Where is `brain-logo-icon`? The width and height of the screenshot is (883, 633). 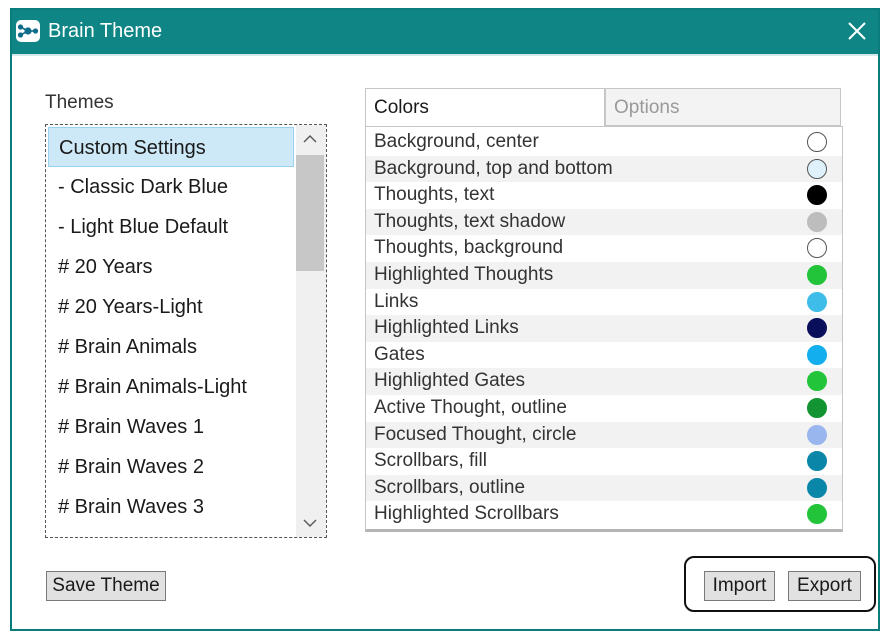 brain-logo-icon is located at coordinates (28, 31).